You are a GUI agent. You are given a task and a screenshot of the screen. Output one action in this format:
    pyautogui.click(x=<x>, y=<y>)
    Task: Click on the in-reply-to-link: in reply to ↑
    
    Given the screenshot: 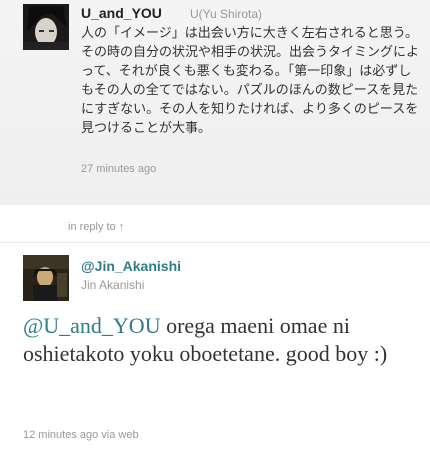 What is the action you would take?
    pyautogui.click(x=96, y=227)
    